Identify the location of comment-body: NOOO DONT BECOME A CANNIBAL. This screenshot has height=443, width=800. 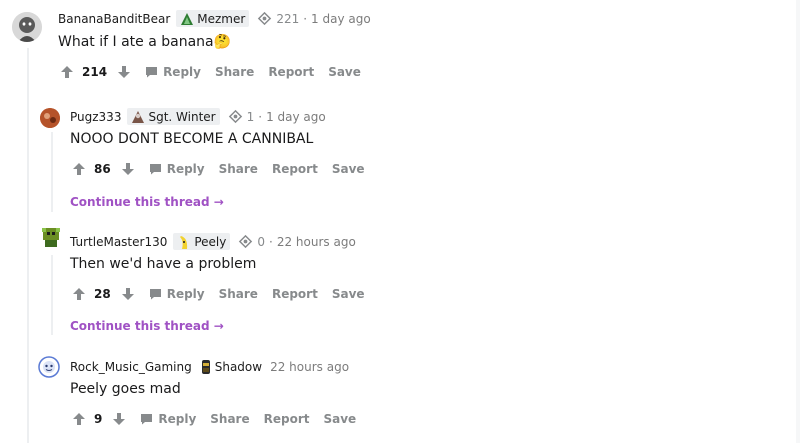
(192, 139).